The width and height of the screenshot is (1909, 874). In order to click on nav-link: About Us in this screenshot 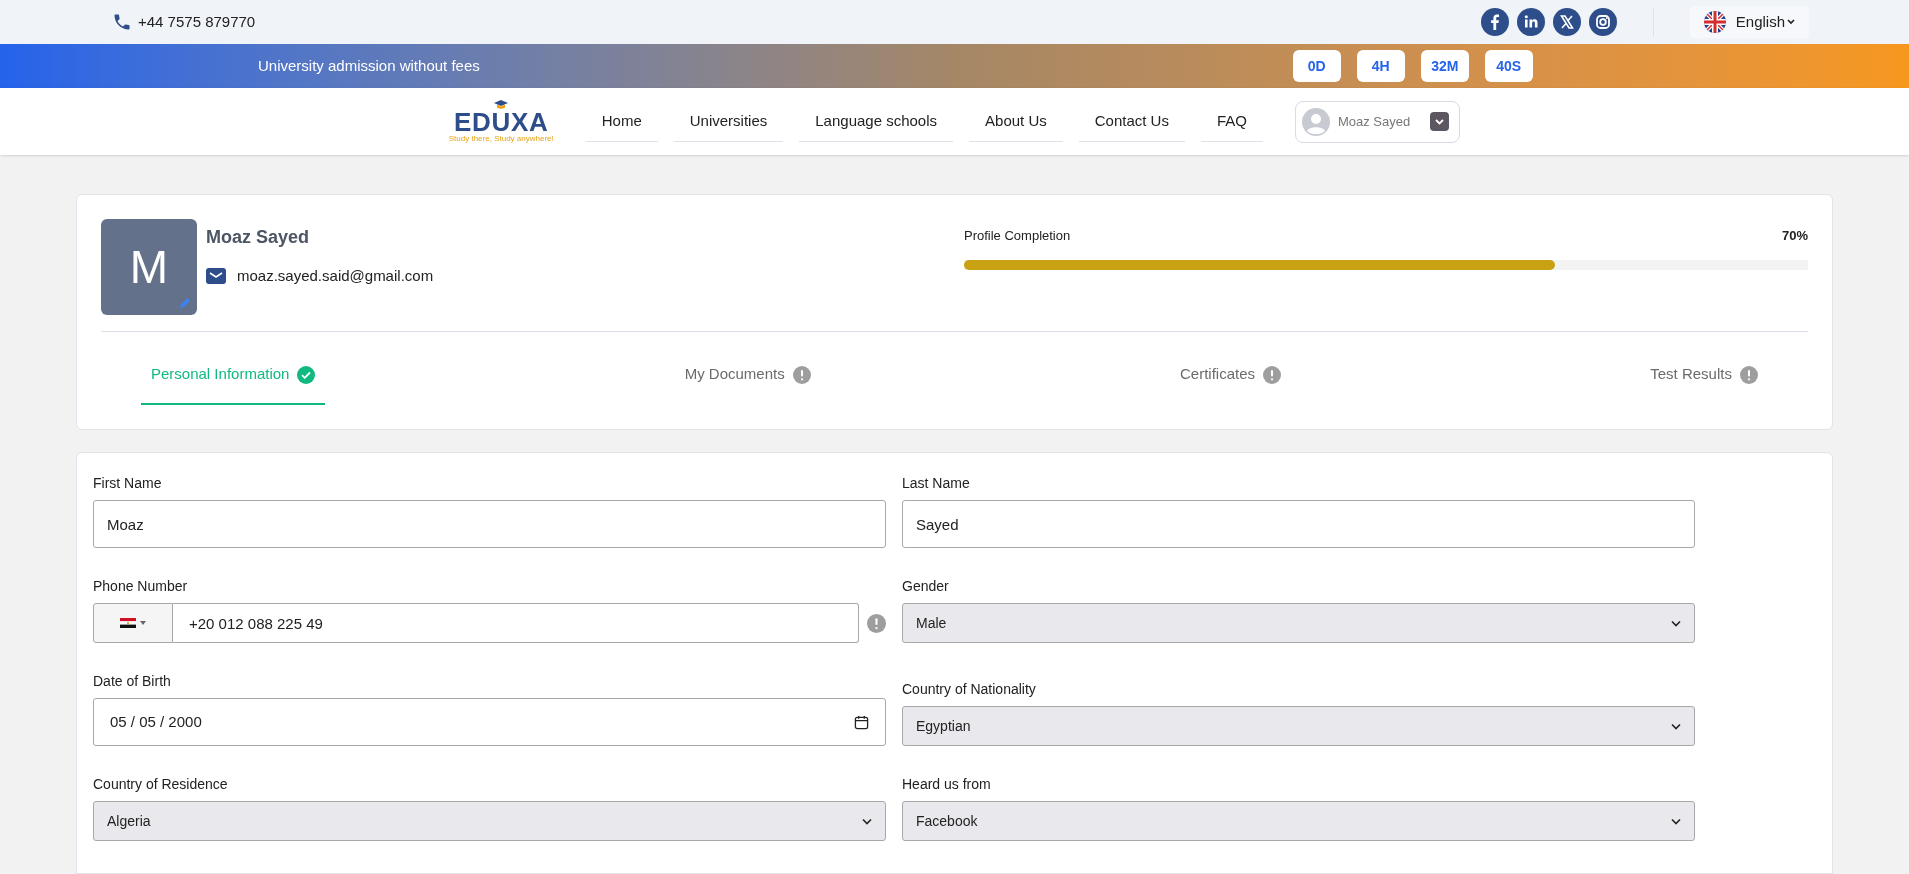, I will do `click(1016, 121)`.